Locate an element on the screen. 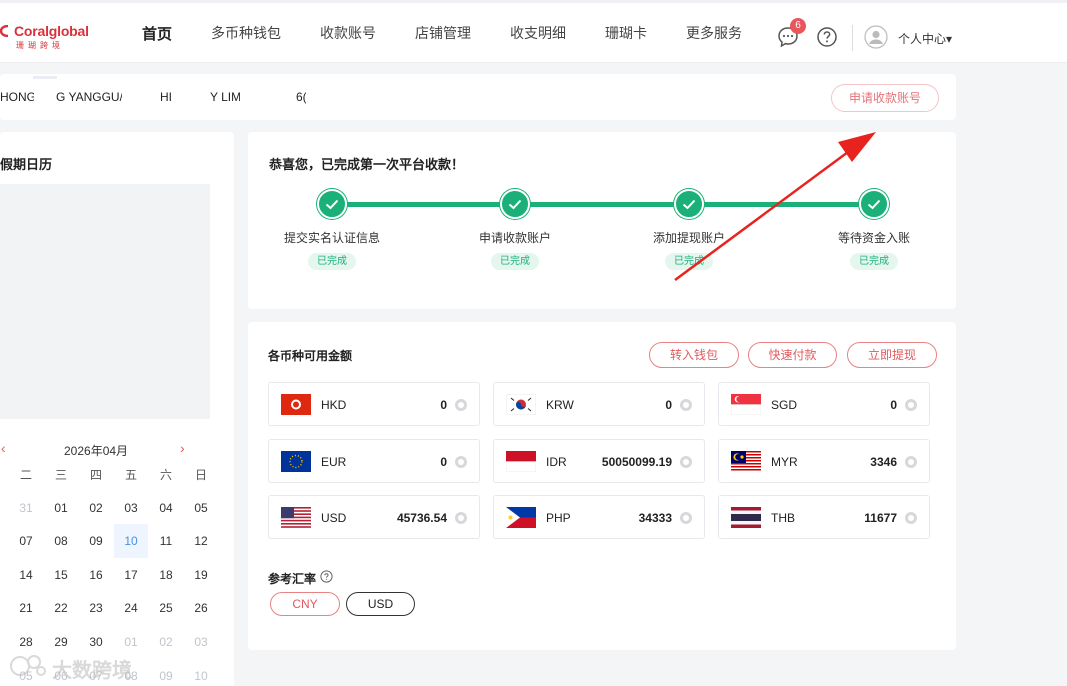 The height and width of the screenshot is (686, 1067). calendar-day: 21 is located at coordinates (26, 608).